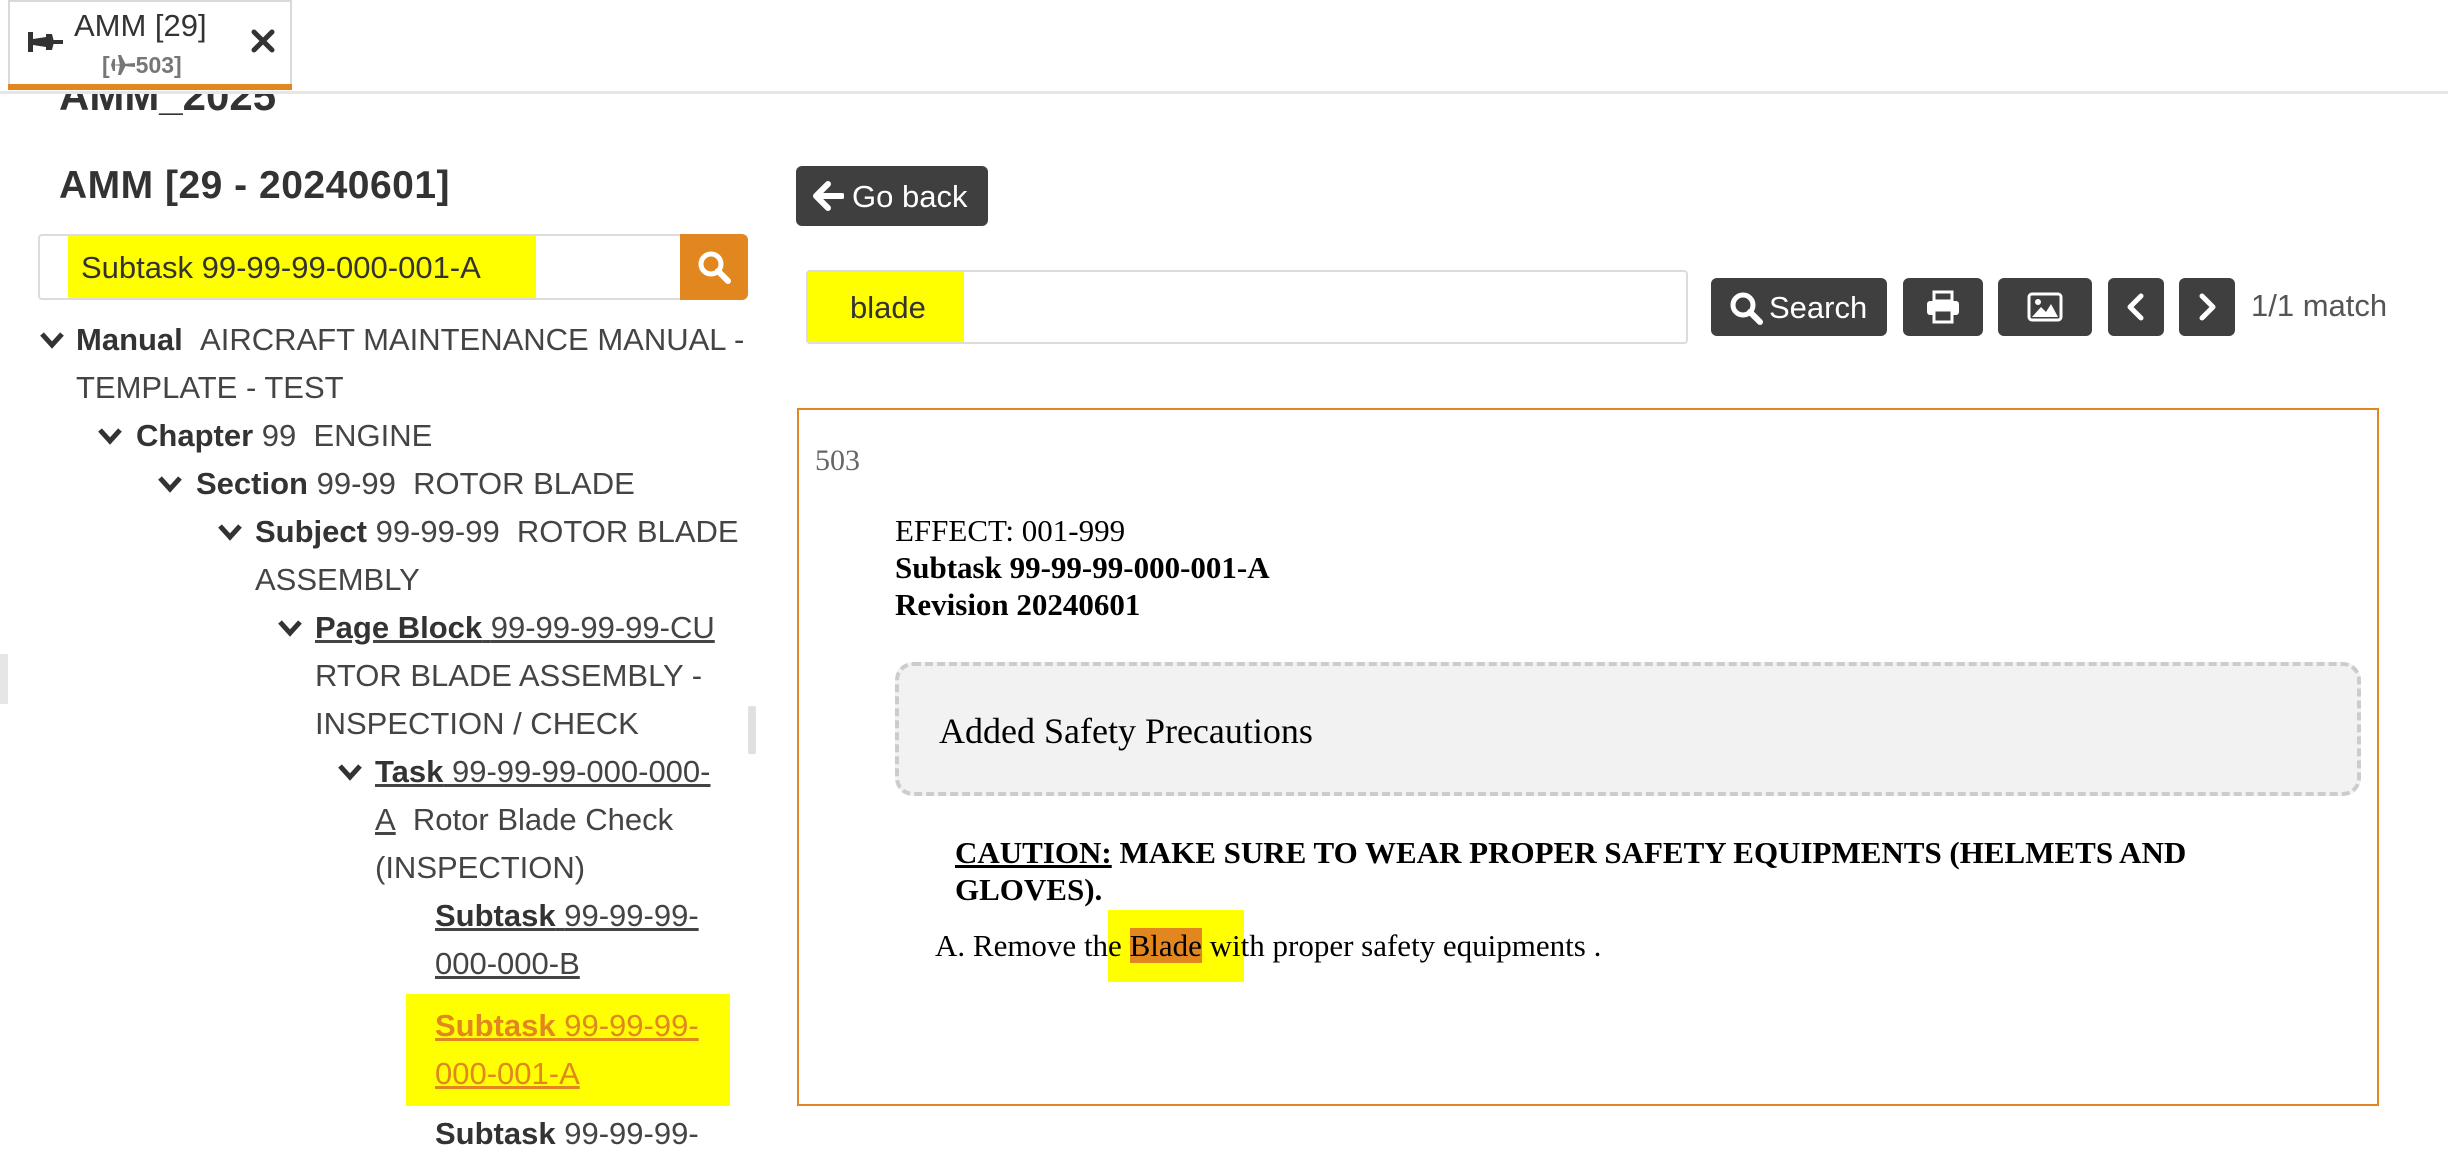 This screenshot has width=2448, height=1170. I want to click on tree-item-text: ENGINE, so click(373, 435).